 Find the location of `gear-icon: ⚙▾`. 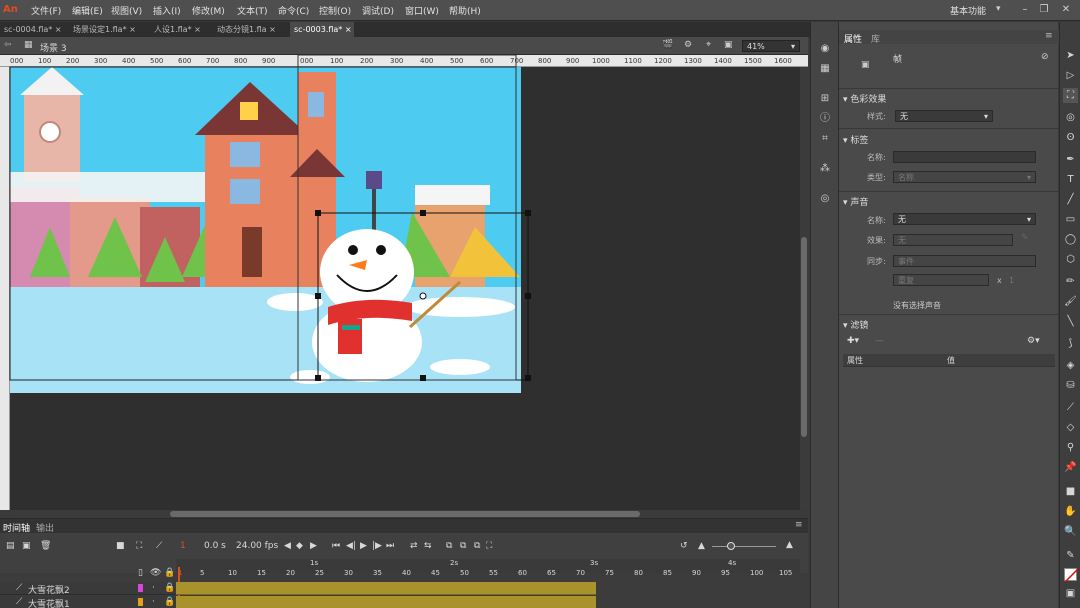

gear-icon: ⚙▾ is located at coordinates (1033, 341).